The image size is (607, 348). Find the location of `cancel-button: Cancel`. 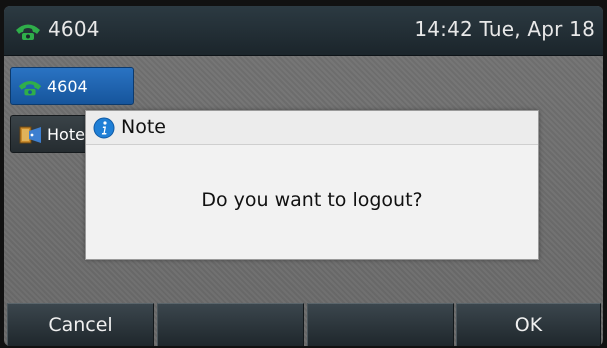

cancel-button: Cancel is located at coordinates (80, 324).